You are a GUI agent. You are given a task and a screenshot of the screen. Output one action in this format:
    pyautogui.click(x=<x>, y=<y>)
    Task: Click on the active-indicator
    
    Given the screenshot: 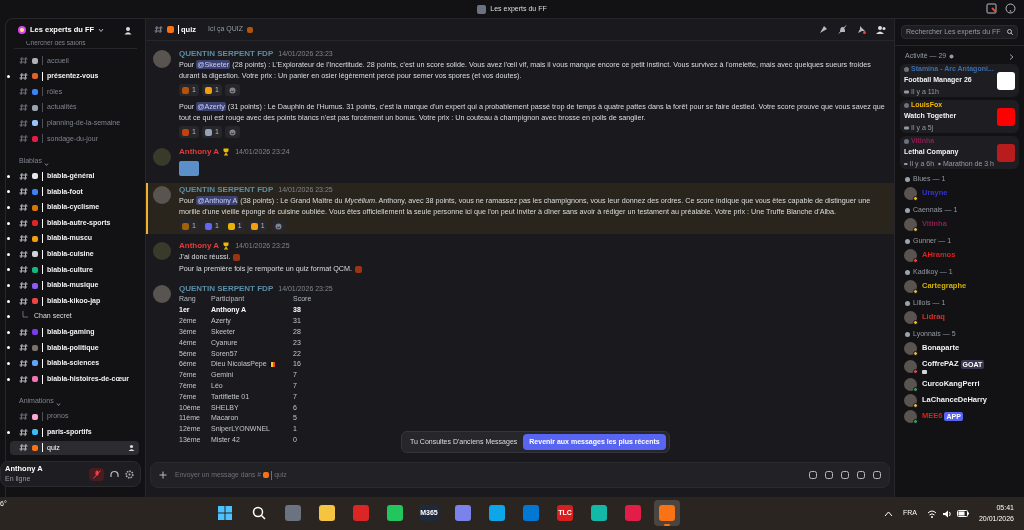 What is the action you would take?
    pyautogui.click(x=667, y=525)
    